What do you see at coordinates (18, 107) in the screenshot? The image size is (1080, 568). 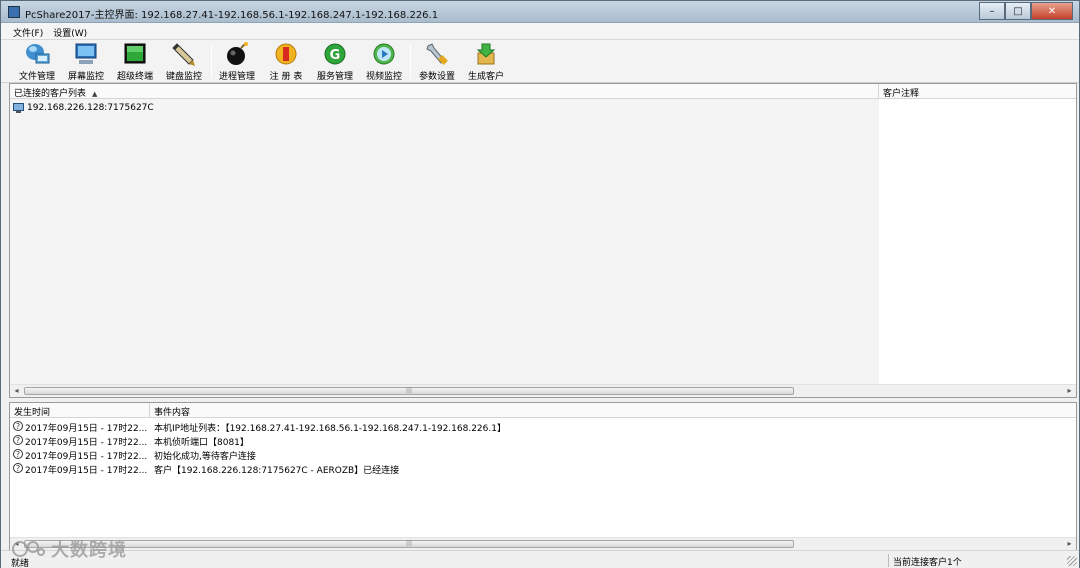 I see `computer-icon` at bounding box center [18, 107].